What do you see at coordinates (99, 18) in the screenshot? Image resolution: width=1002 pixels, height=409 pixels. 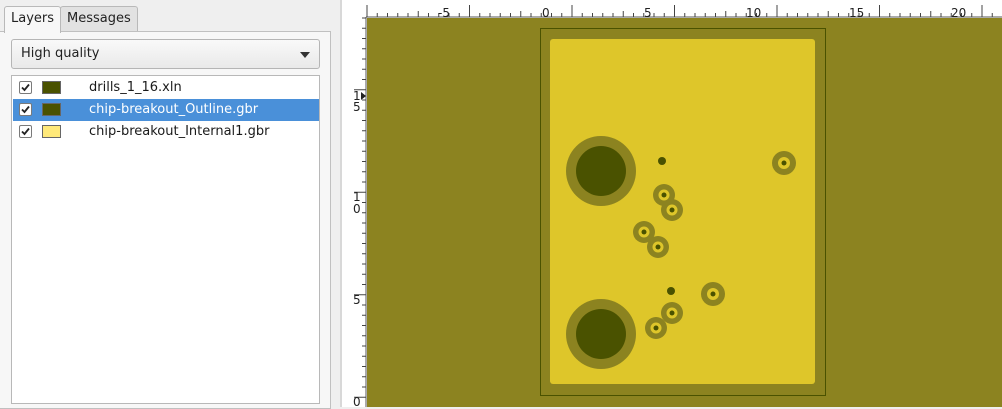 I see `tab-messages: Messages` at bounding box center [99, 18].